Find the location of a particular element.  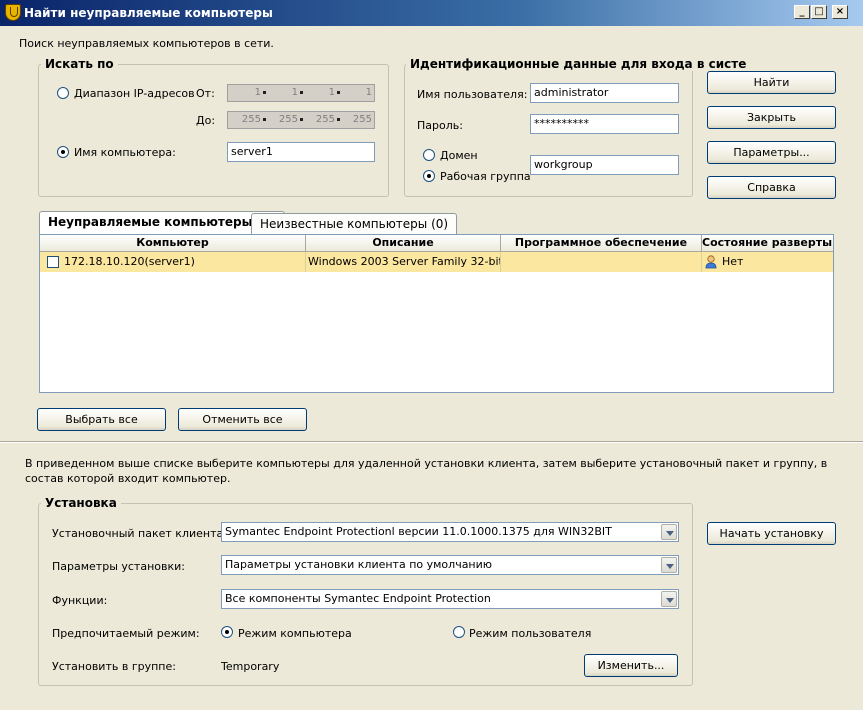

start-install-button: Начать установку is located at coordinates (771, 533).